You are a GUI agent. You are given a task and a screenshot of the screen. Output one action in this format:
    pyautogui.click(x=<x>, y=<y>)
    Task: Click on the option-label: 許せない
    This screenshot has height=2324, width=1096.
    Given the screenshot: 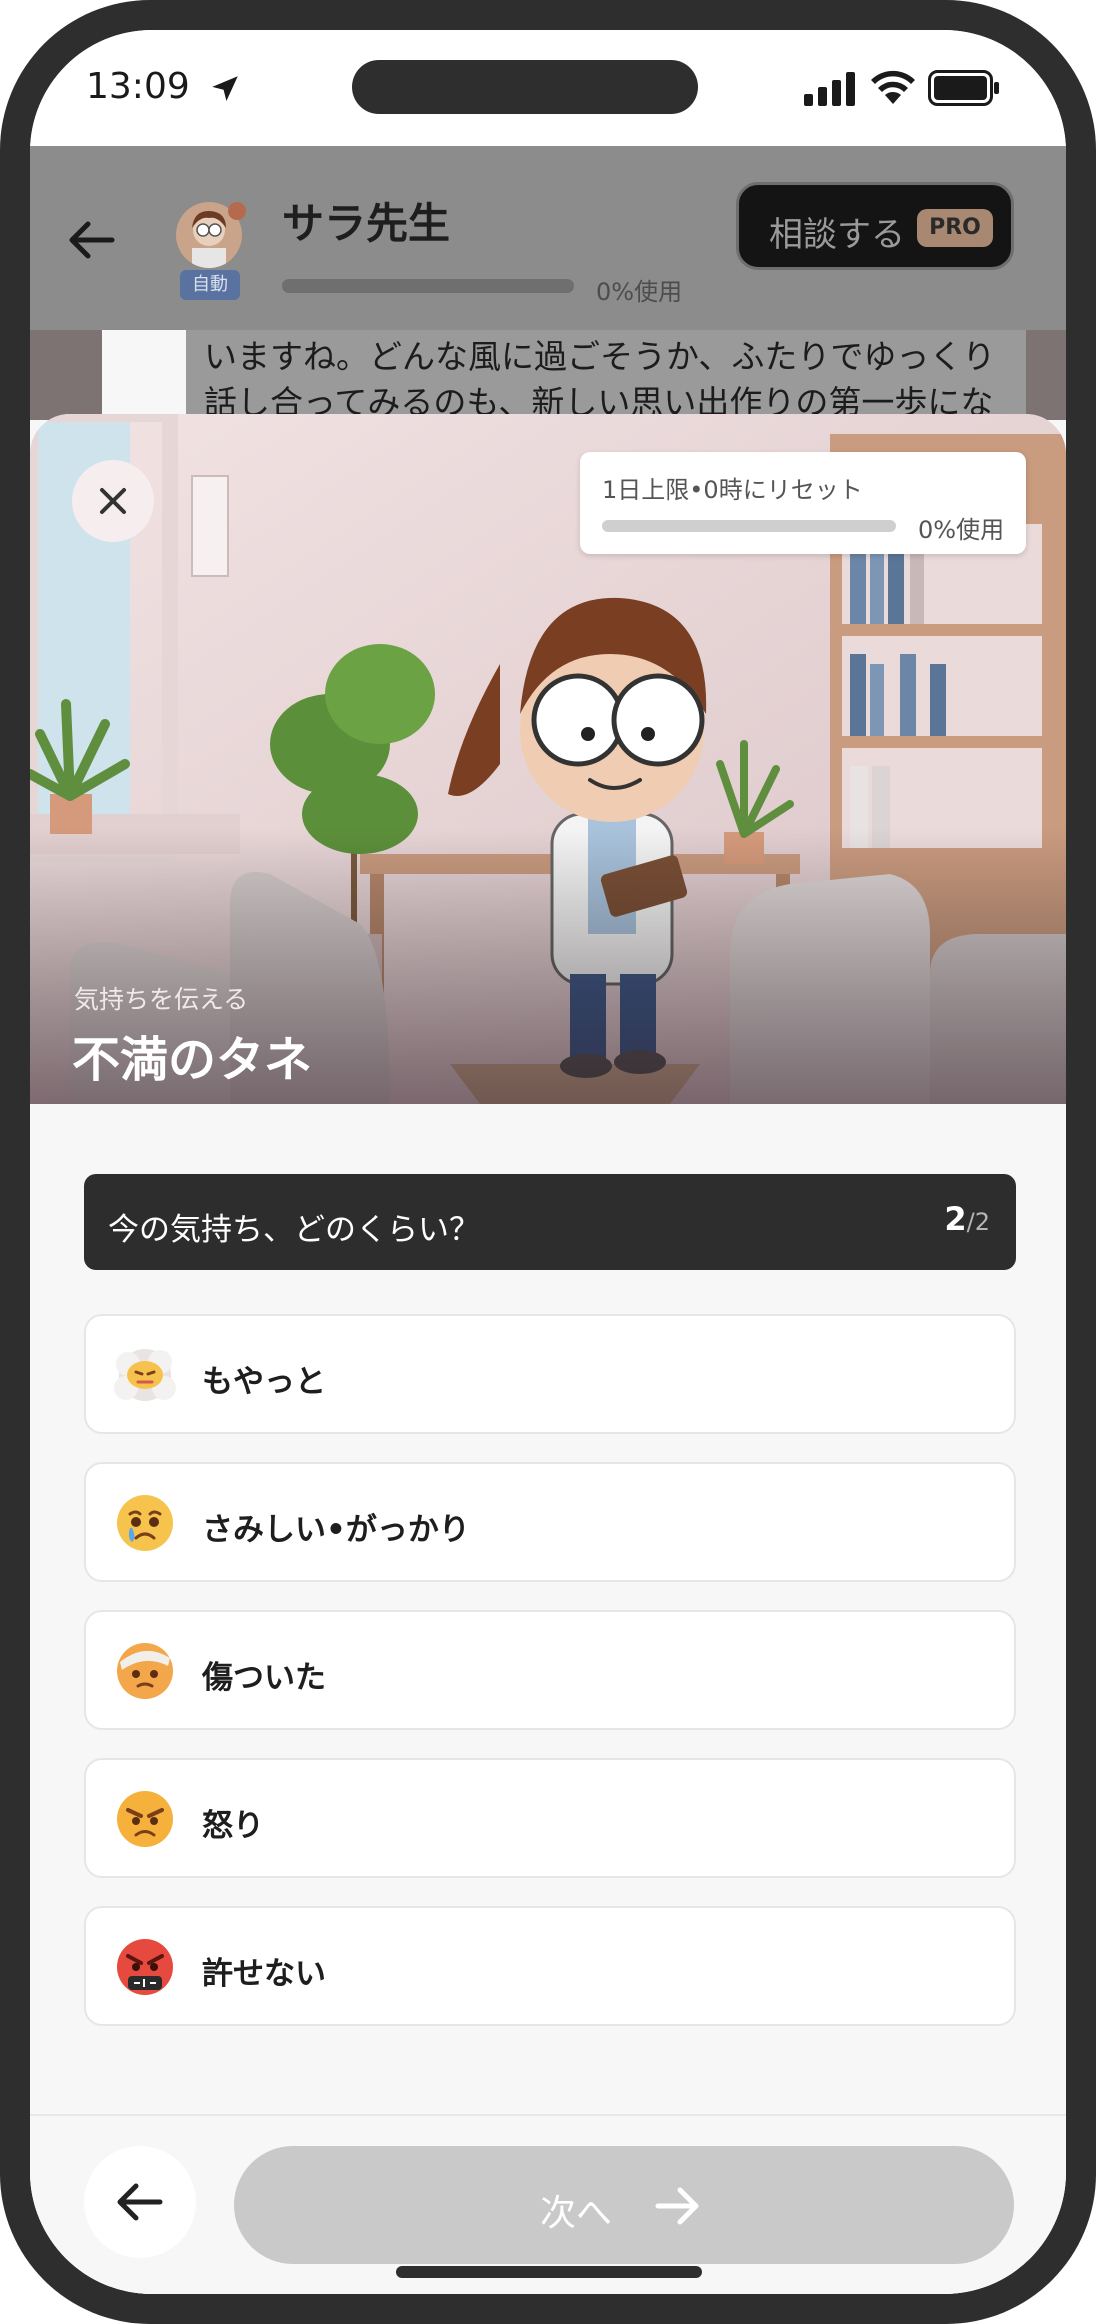 What is the action you would take?
    pyautogui.click(x=264, y=1974)
    